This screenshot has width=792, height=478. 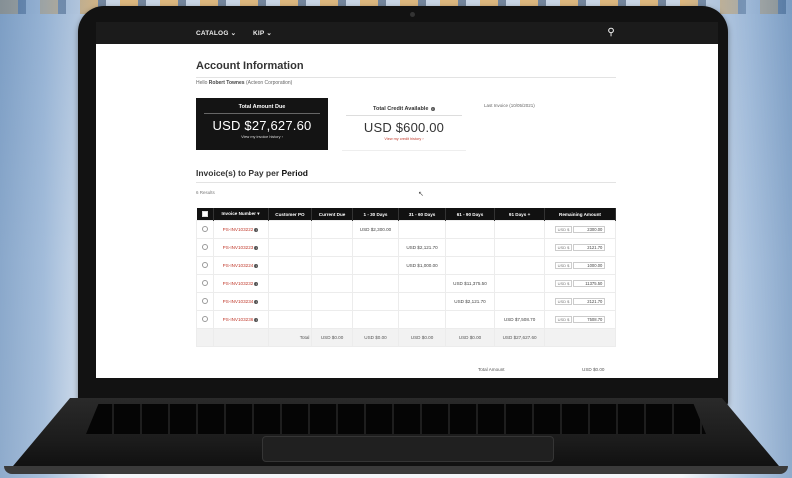 What do you see at coordinates (205, 192) in the screenshot?
I see `results-count: 6 Results` at bounding box center [205, 192].